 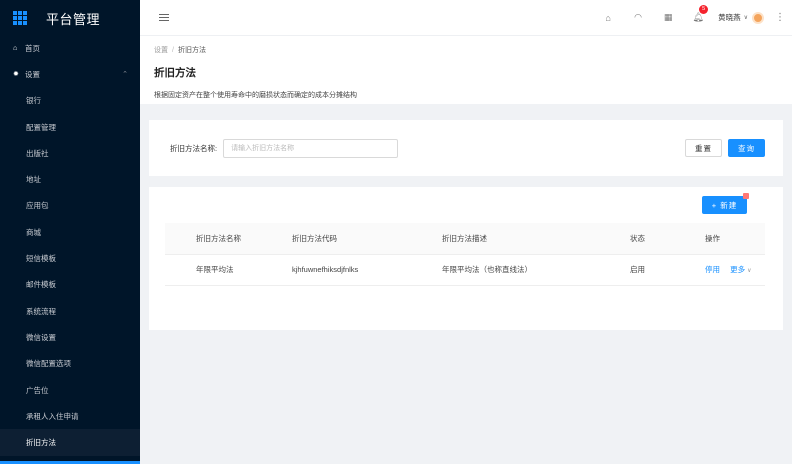 What do you see at coordinates (164, 17) in the screenshot?
I see `menu-toggle-icon` at bounding box center [164, 17].